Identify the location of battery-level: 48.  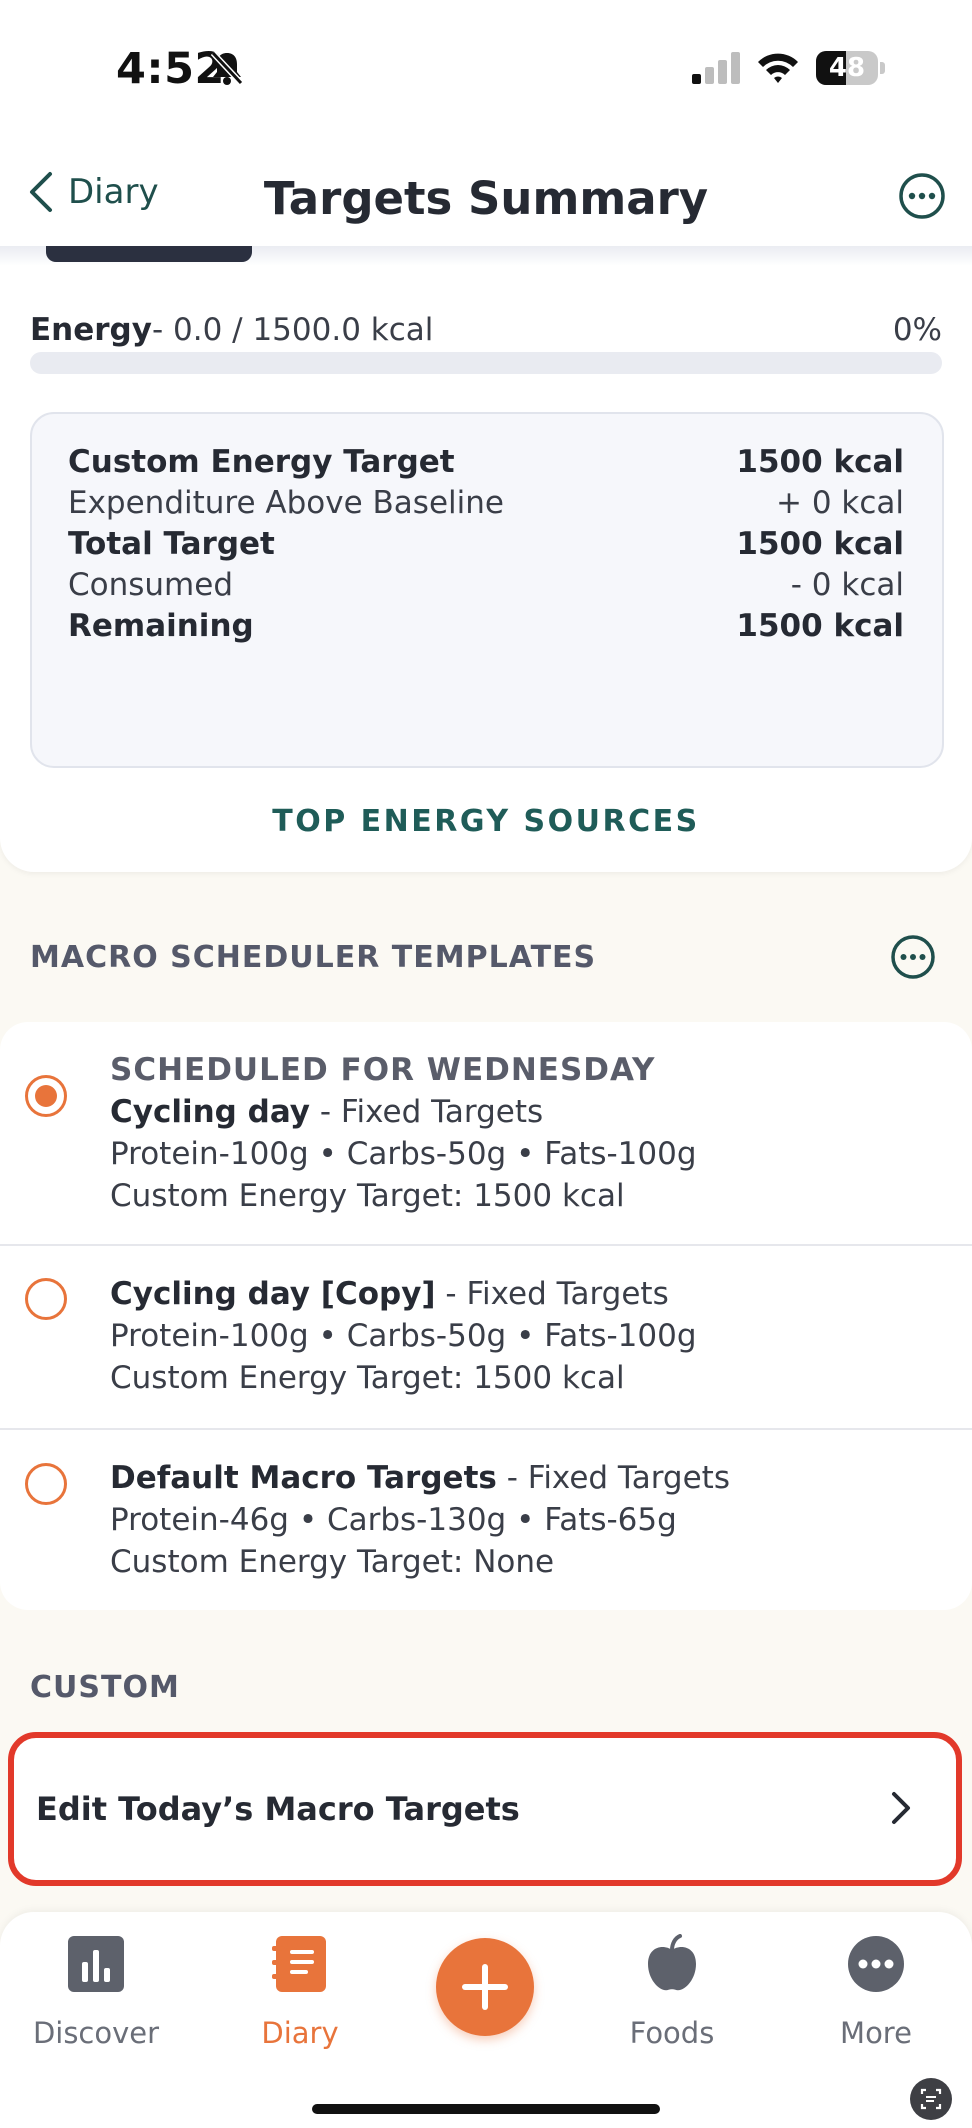
(847, 68).